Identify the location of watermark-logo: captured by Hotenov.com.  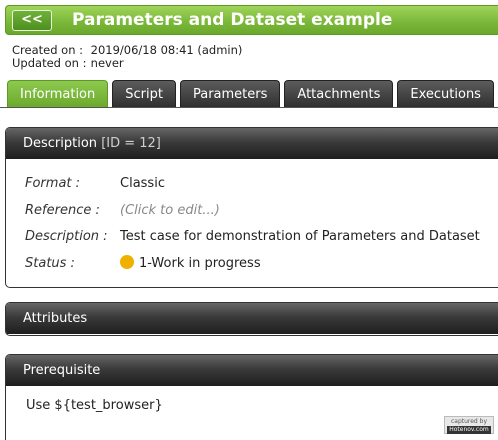
(469, 425).